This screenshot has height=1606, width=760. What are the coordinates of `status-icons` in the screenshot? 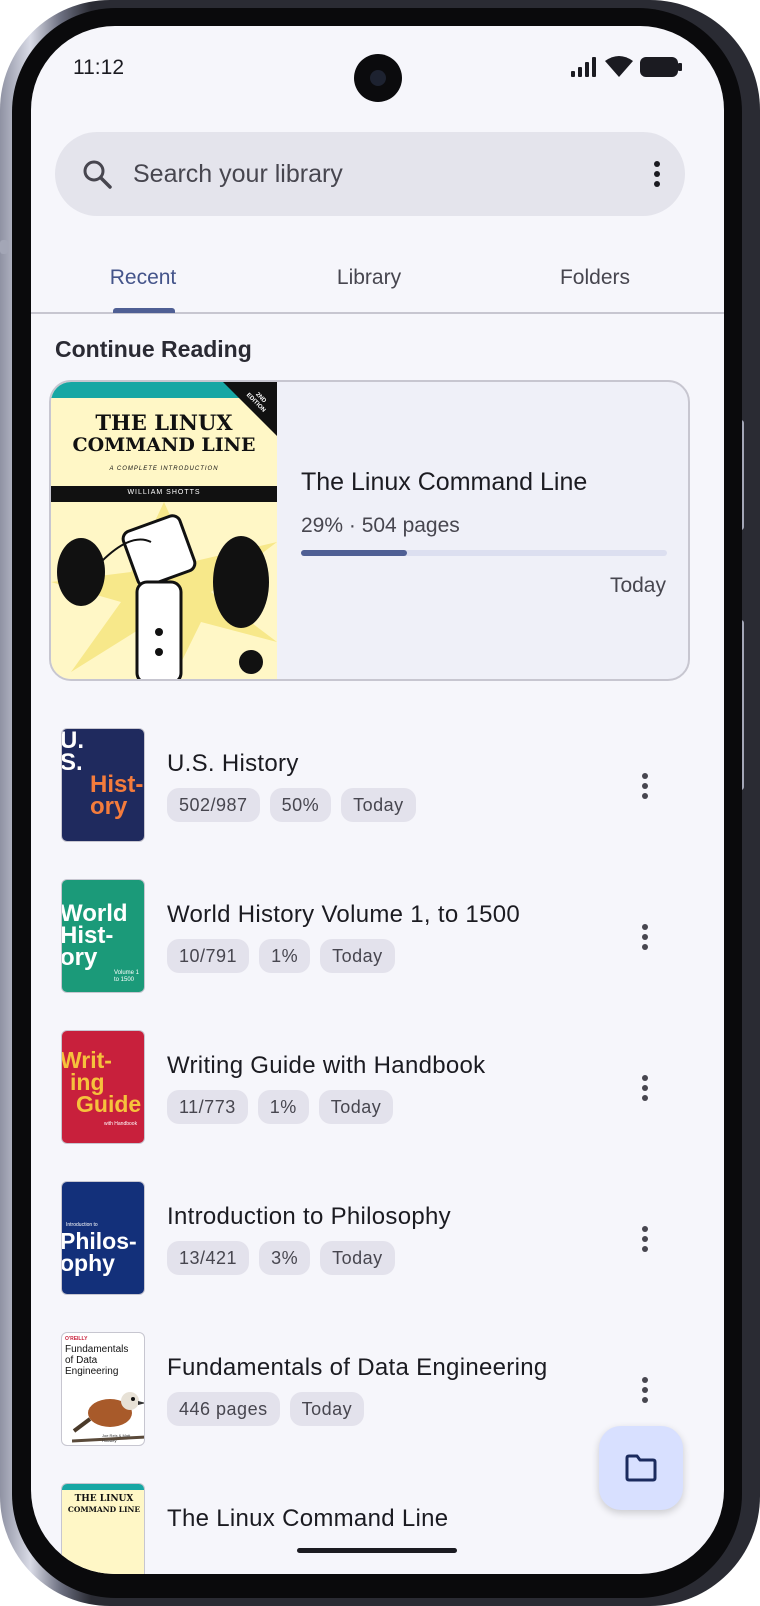 It's located at (626, 67).